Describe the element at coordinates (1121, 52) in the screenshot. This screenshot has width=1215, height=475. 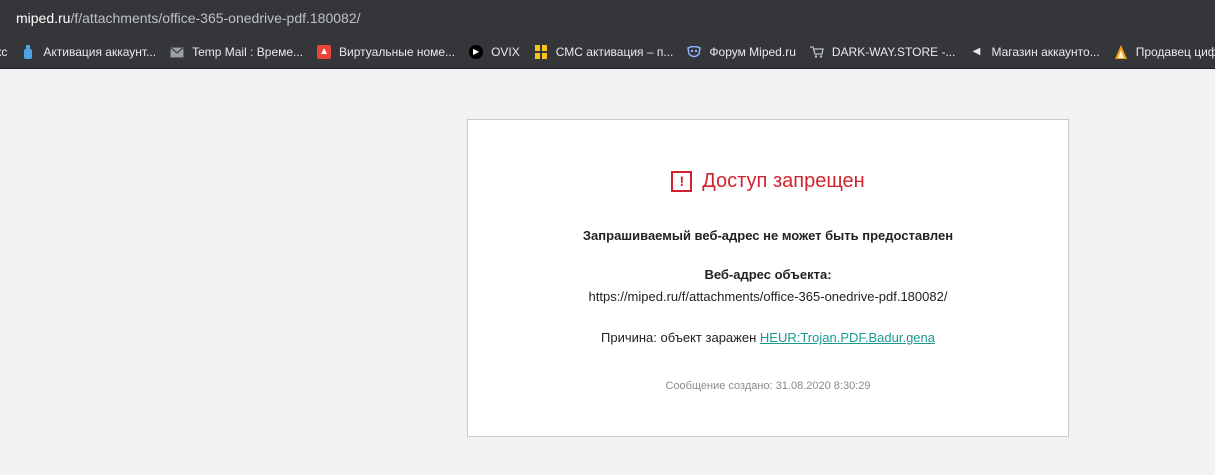
I see `flame-icon` at that location.